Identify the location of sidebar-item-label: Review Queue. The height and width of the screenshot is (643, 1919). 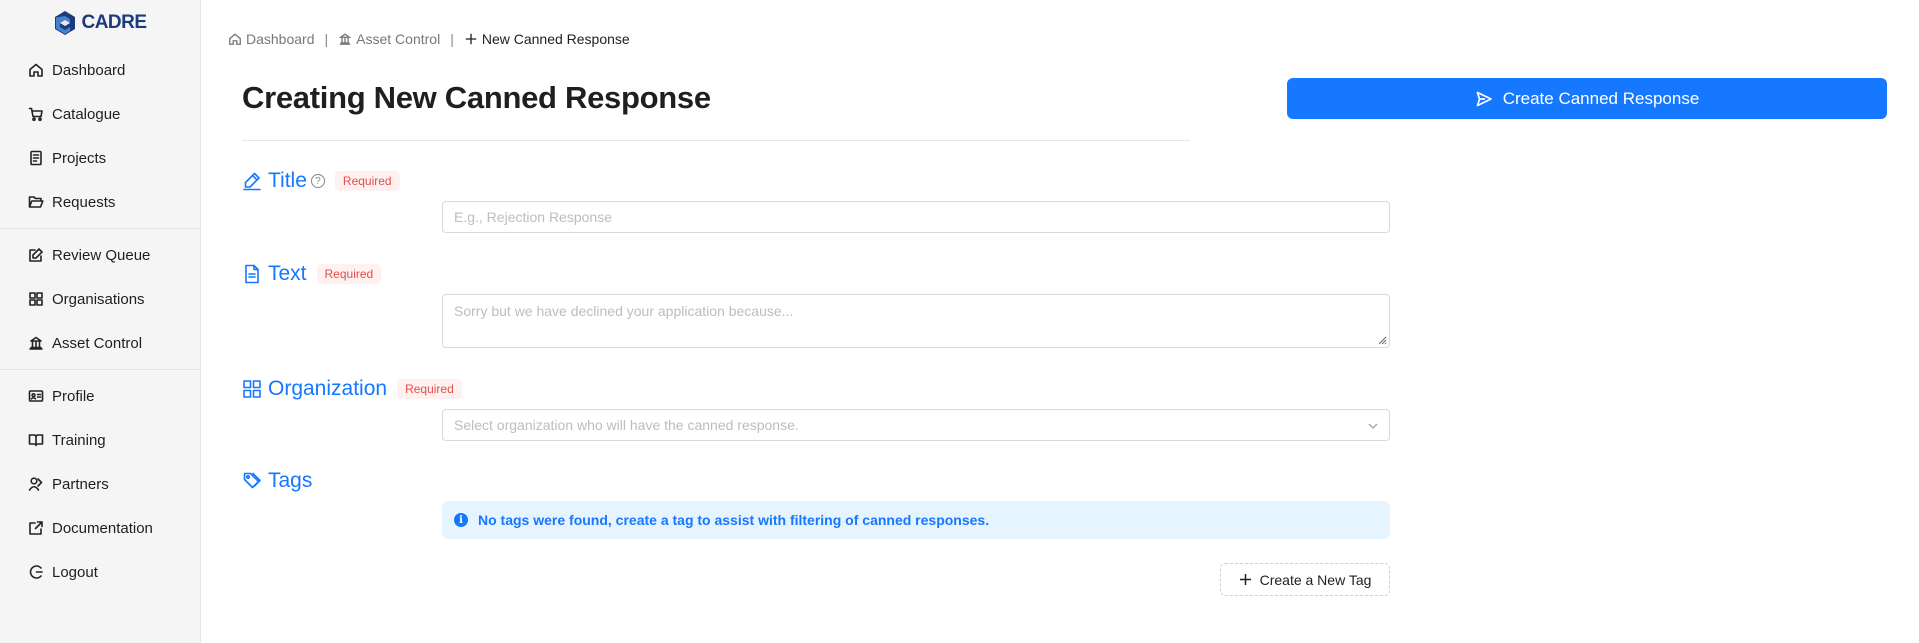
(101, 255).